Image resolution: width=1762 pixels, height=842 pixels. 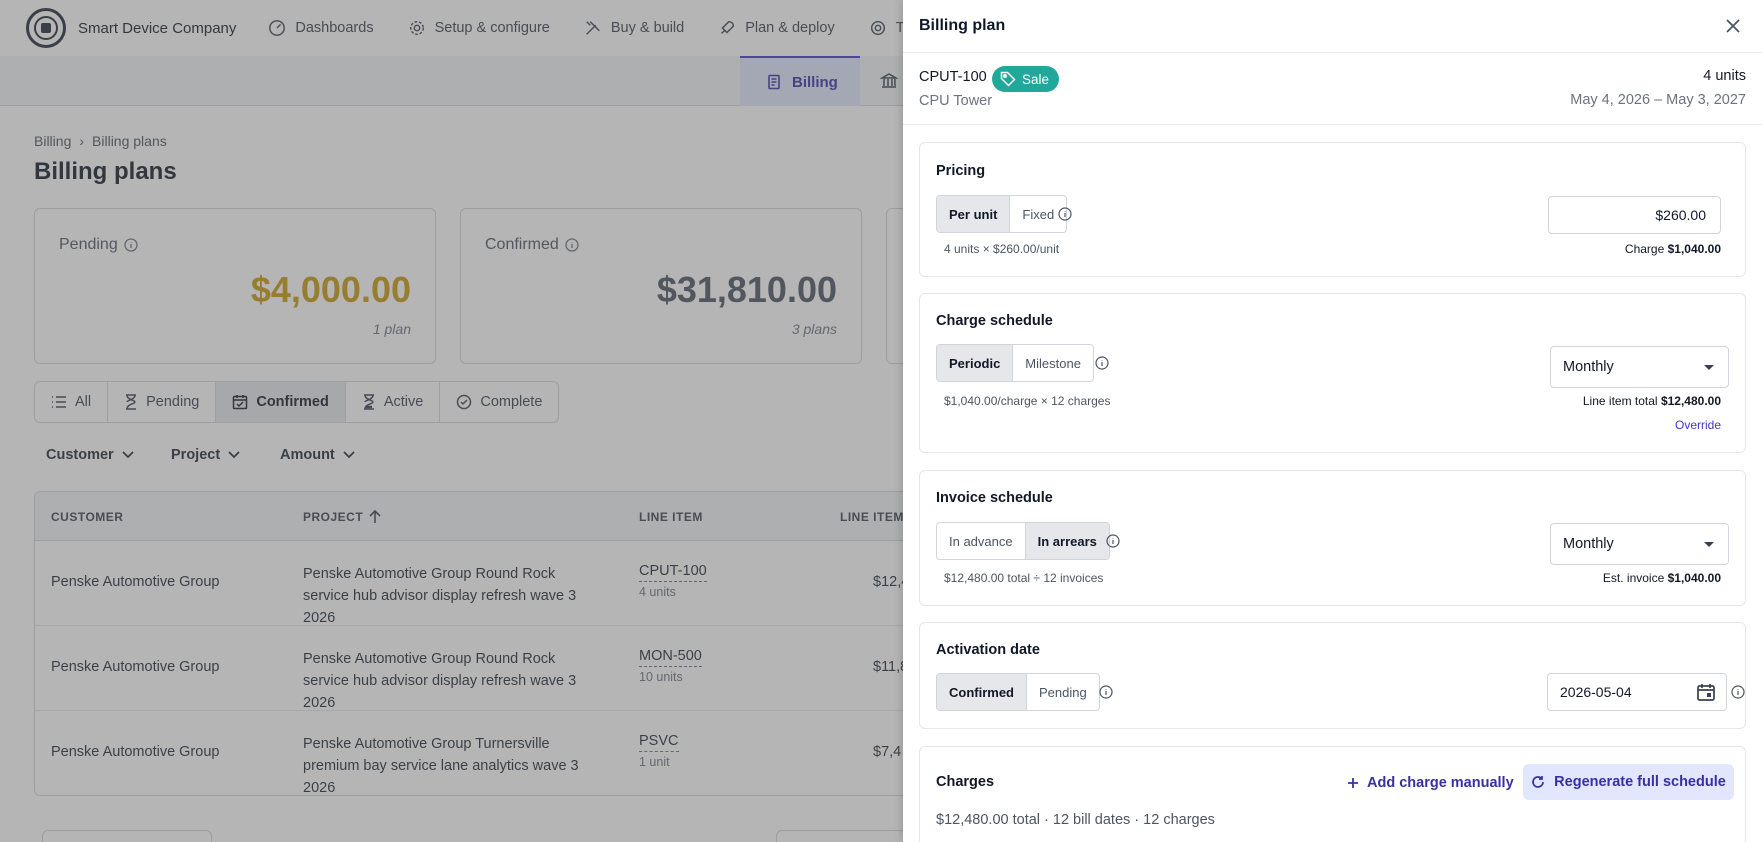 What do you see at coordinates (1067, 541) in the screenshot?
I see `invoice-in-arrears-option: In arrears` at bounding box center [1067, 541].